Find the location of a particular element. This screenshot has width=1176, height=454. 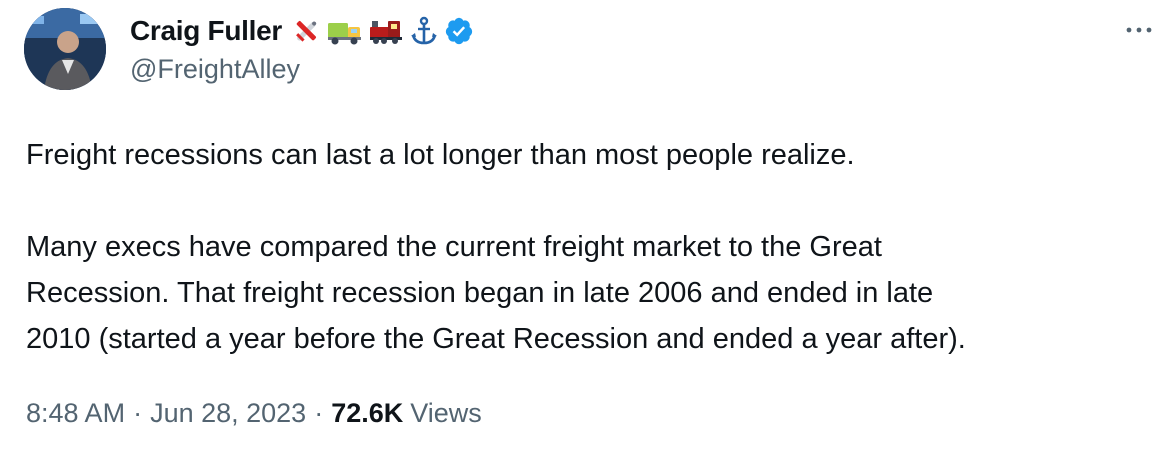

verified-badge-icon is located at coordinates (459, 31).